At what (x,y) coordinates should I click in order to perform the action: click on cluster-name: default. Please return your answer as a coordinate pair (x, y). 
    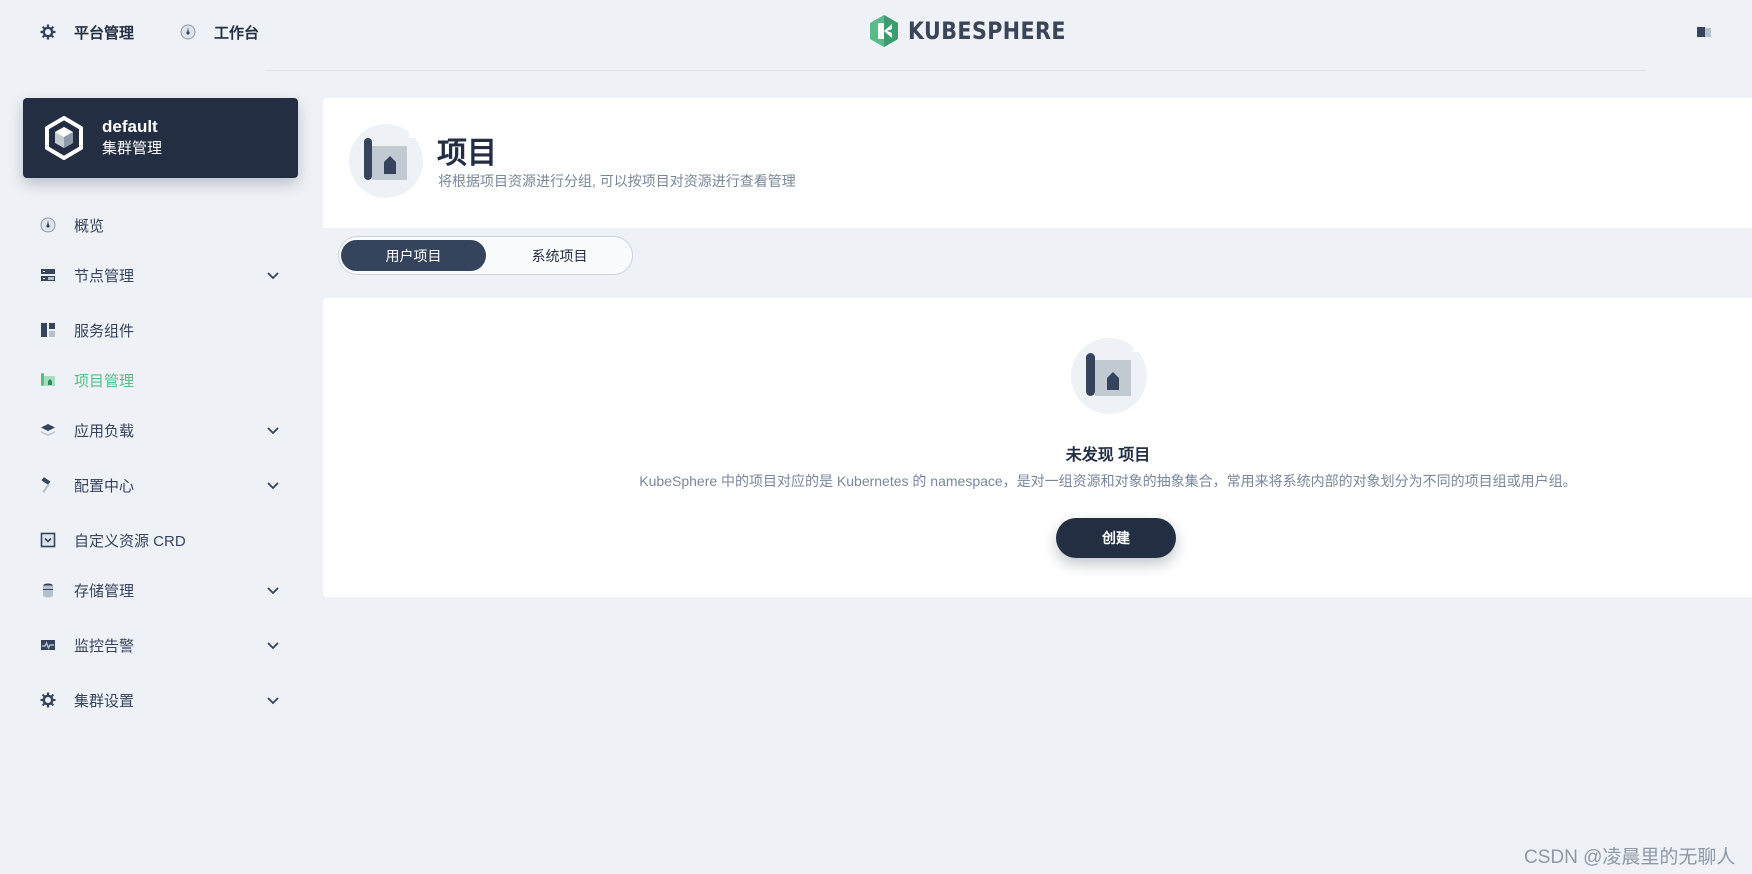
    Looking at the image, I should click on (130, 126).